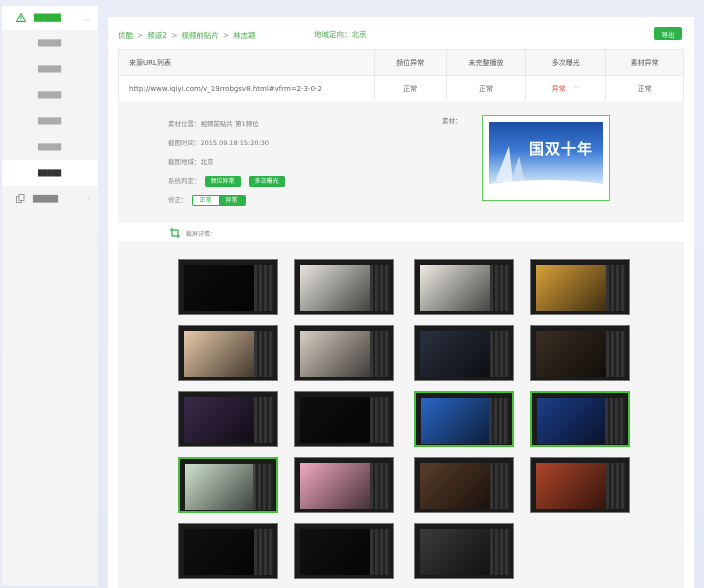 Image resolution: width=704 pixels, height=588 pixels. I want to click on screenshot-label: 截屏详情：, so click(201, 234).